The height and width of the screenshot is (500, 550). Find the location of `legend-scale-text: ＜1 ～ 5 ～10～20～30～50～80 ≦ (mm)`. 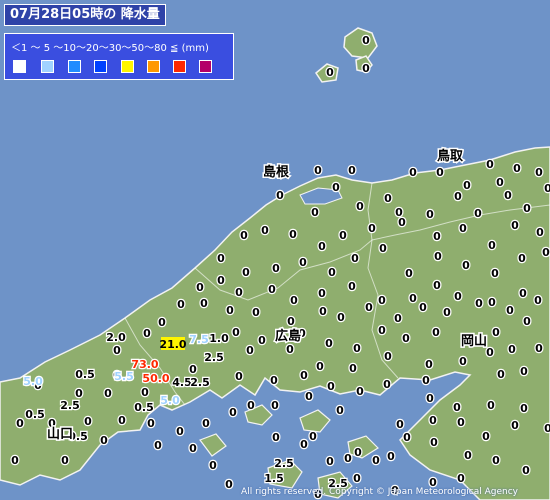

legend-scale-text: ＜1 ～ 5 ～10～20～30～50～80 ≦ (mm) is located at coordinates (110, 48).